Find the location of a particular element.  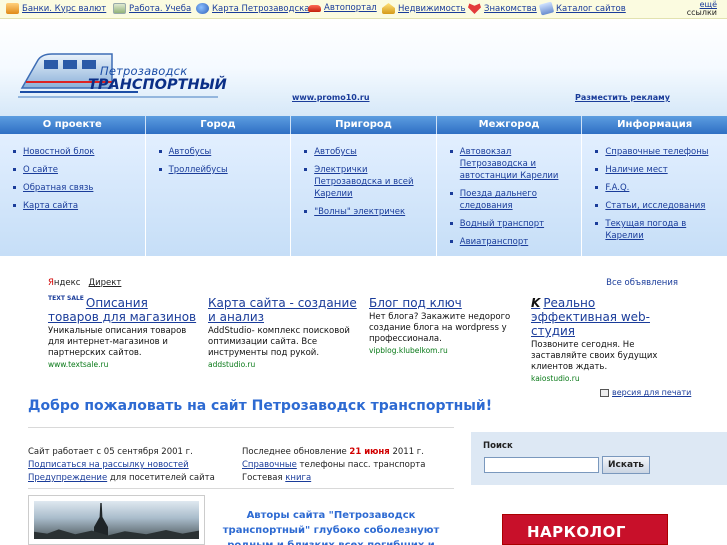

ad-title: Карта сайта - создание и анализ is located at coordinates (284, 310).